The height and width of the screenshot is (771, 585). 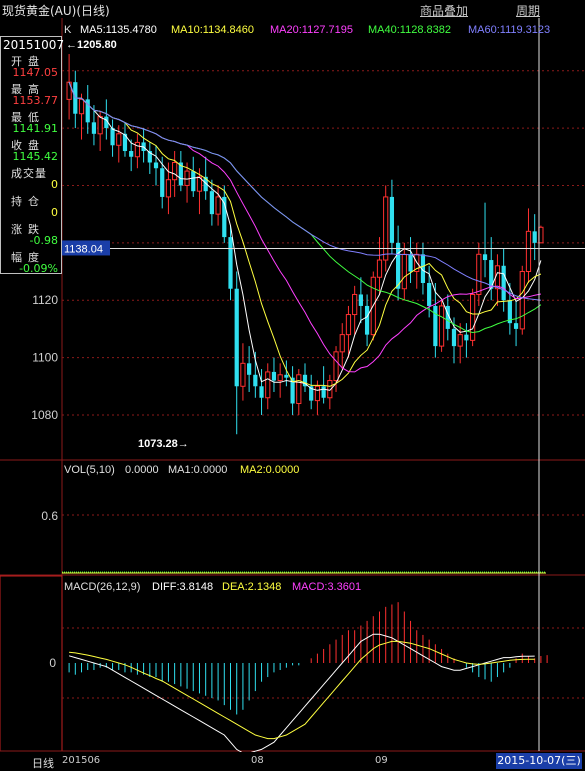 I want to click on legend-vol-ma1: MA1:0.0000, so click(x=197, y=470).